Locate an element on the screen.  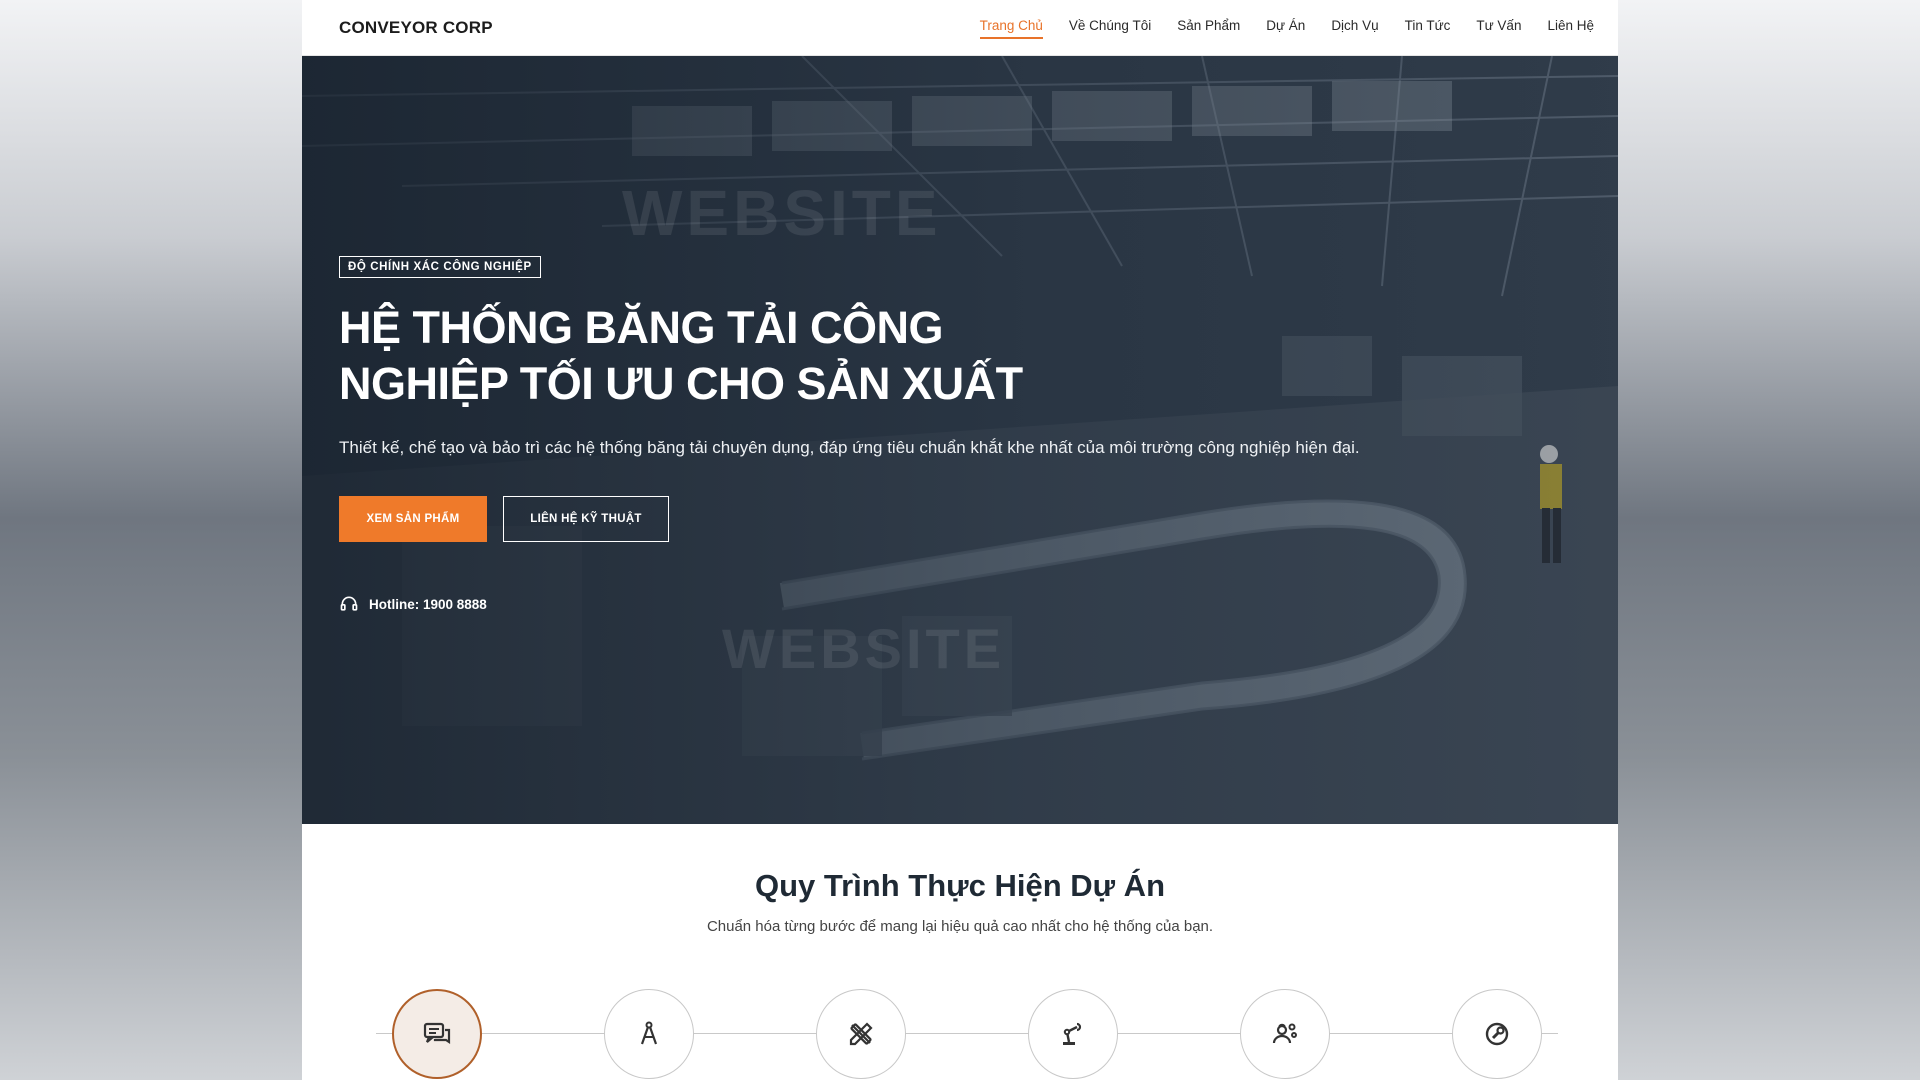
design-tools-icon is located at coordinates (861, 1034).